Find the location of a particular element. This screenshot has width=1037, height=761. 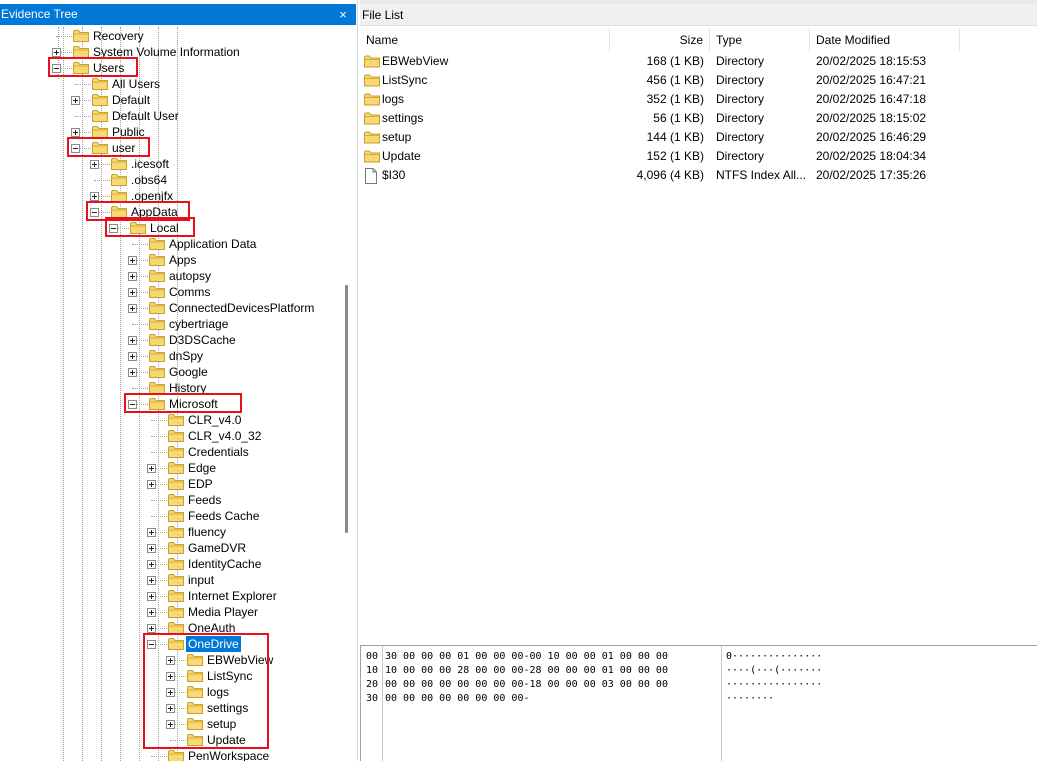

tree-node-input: input is located at coordinates (172, 580).